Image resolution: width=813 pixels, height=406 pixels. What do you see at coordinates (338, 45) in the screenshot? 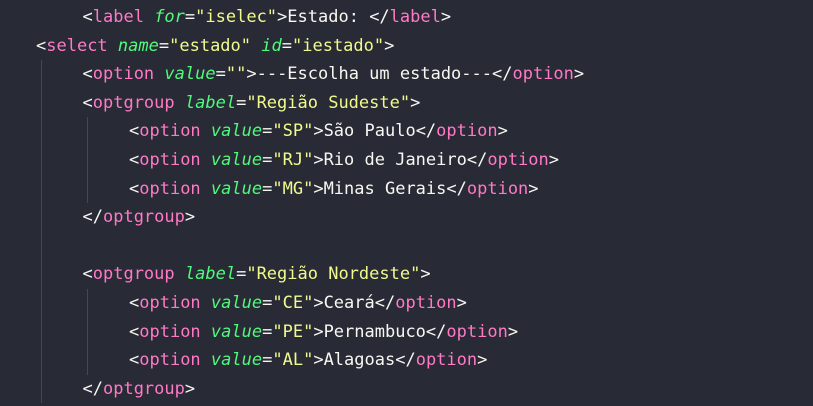
I see `code-attribute-value: "iestado"` at bounding box center [338, 45].